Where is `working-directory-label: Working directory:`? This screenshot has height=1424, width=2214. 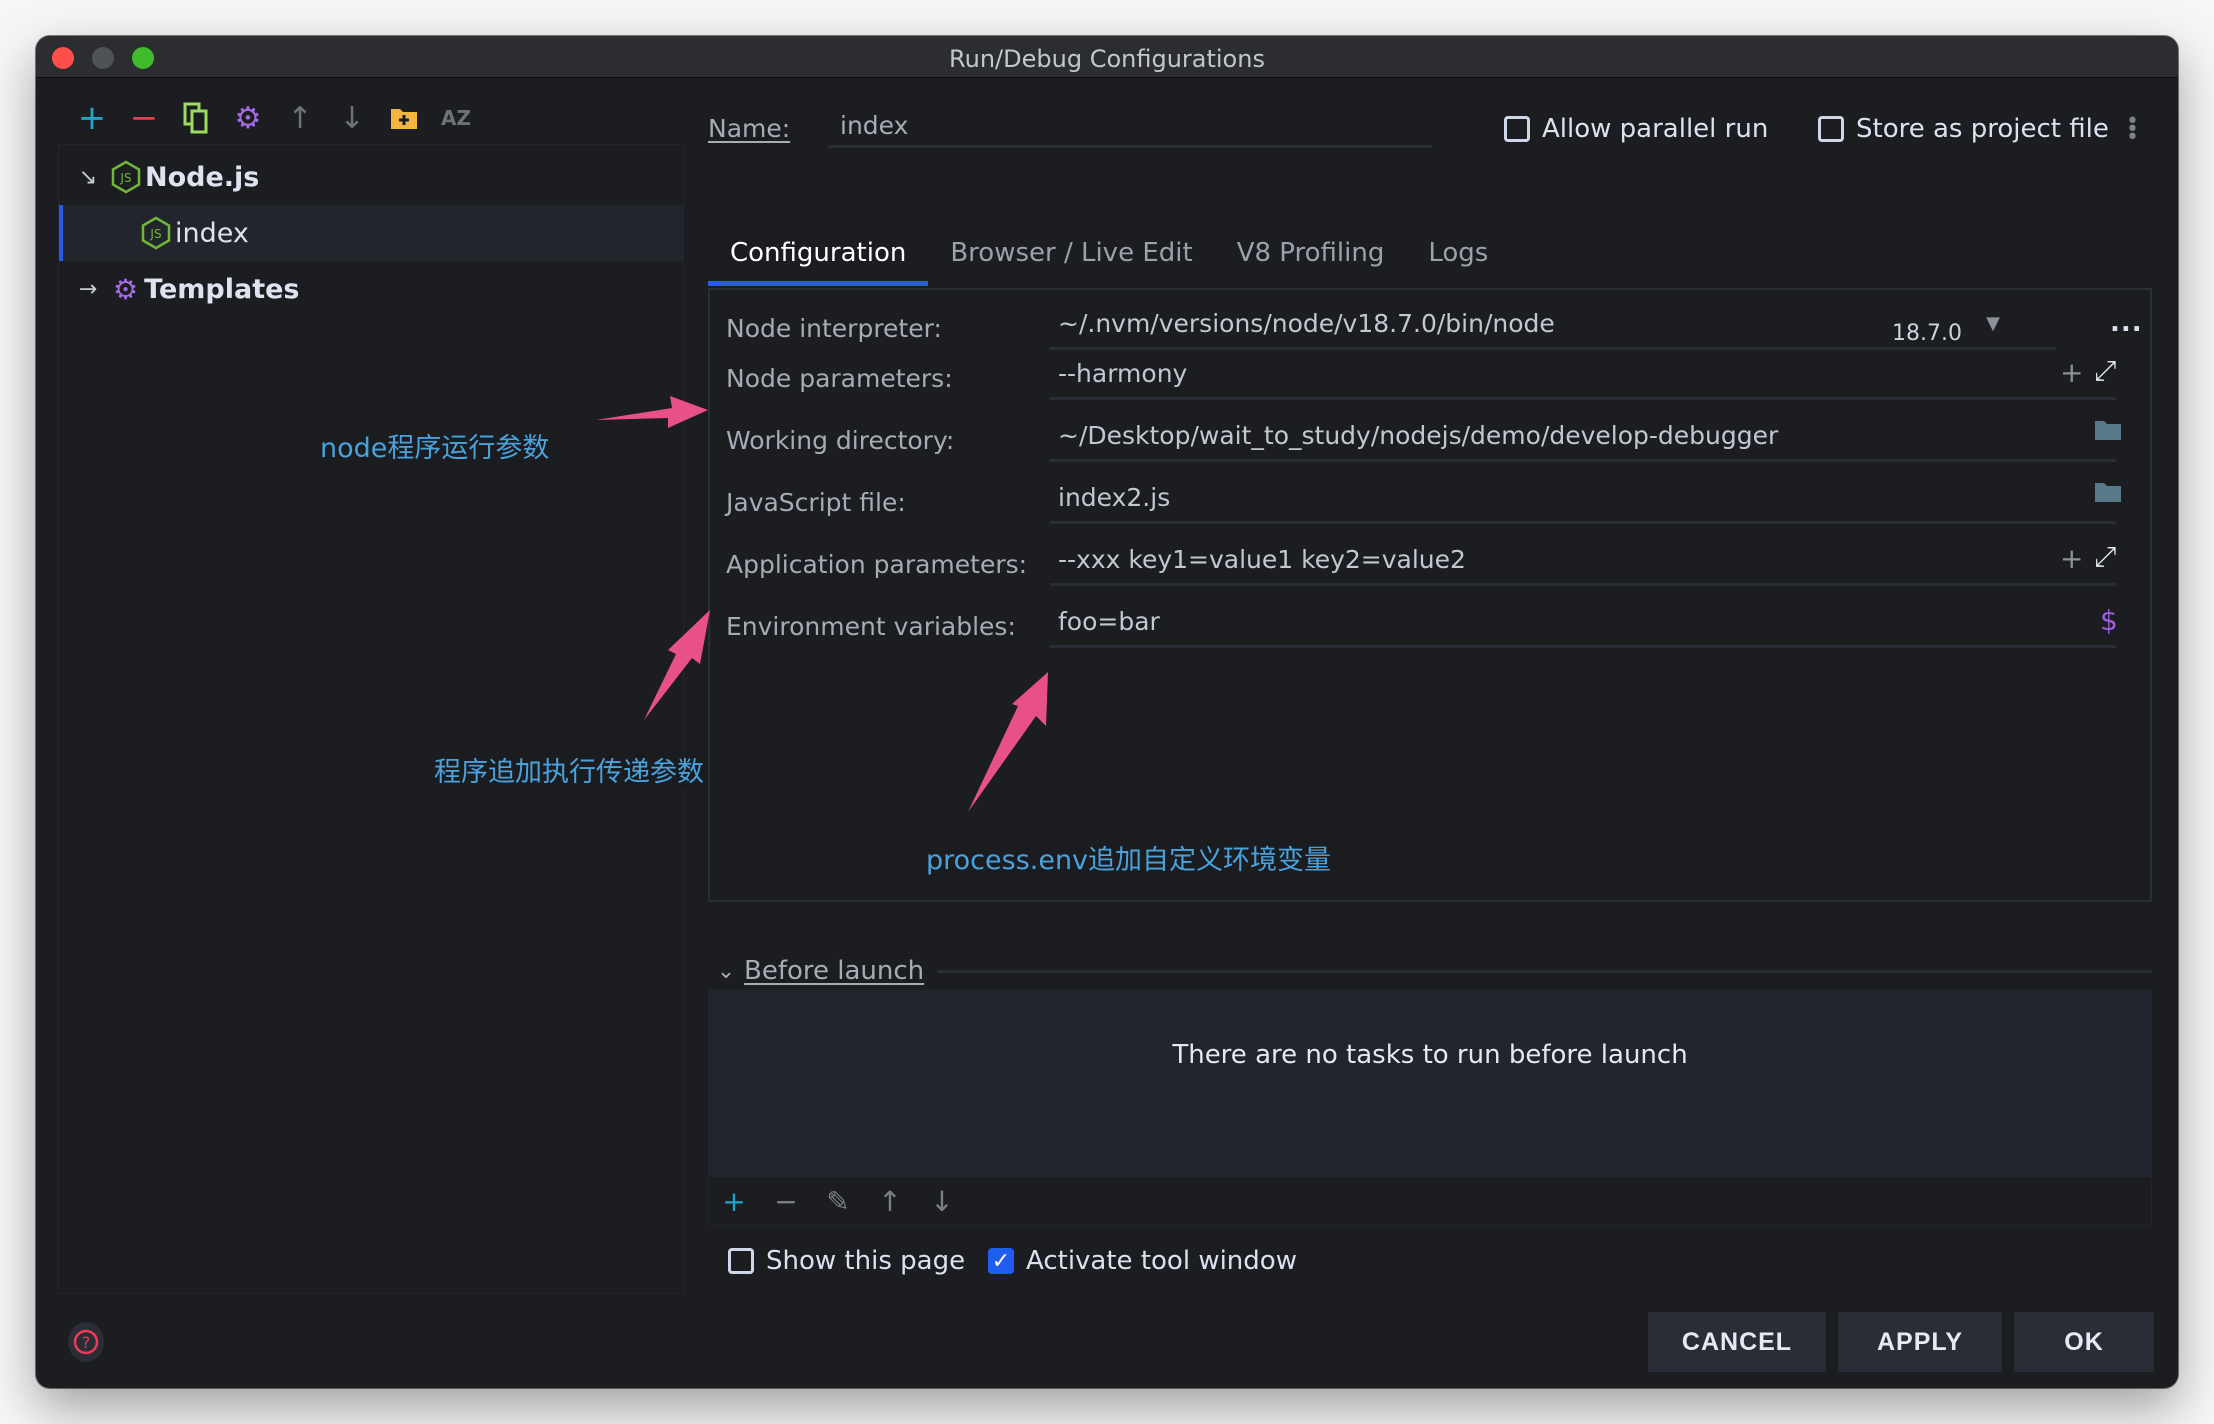 working-directory-label: Working directory: is located at coordinates (840, 440).